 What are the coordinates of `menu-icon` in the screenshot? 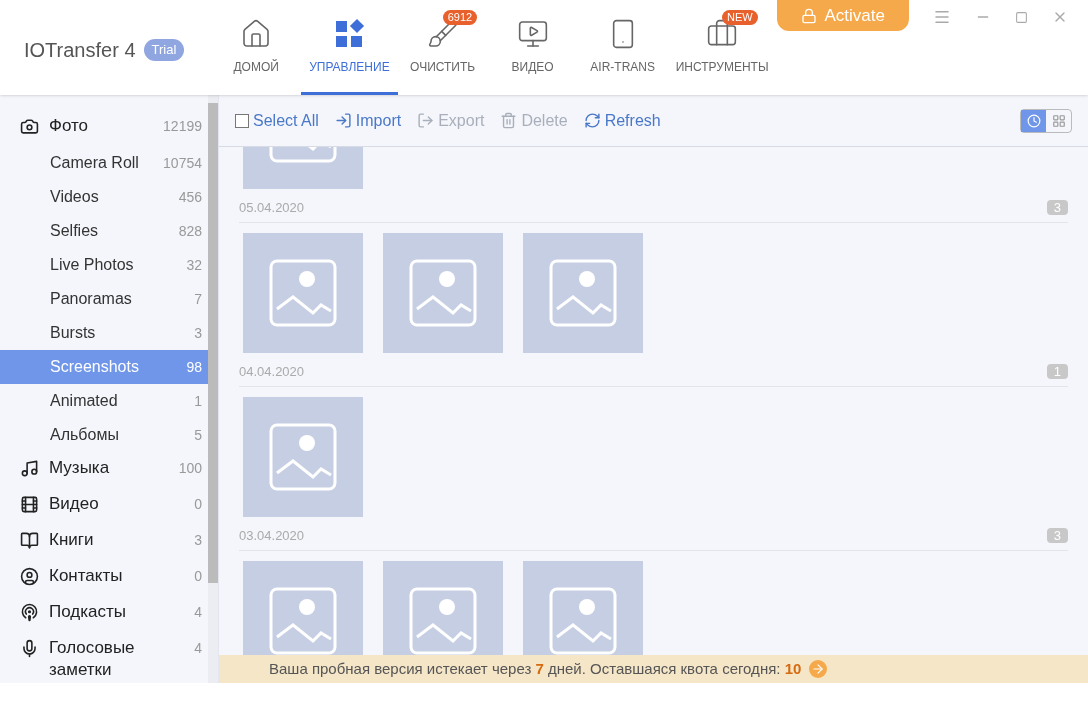 It's located at (942, 17).